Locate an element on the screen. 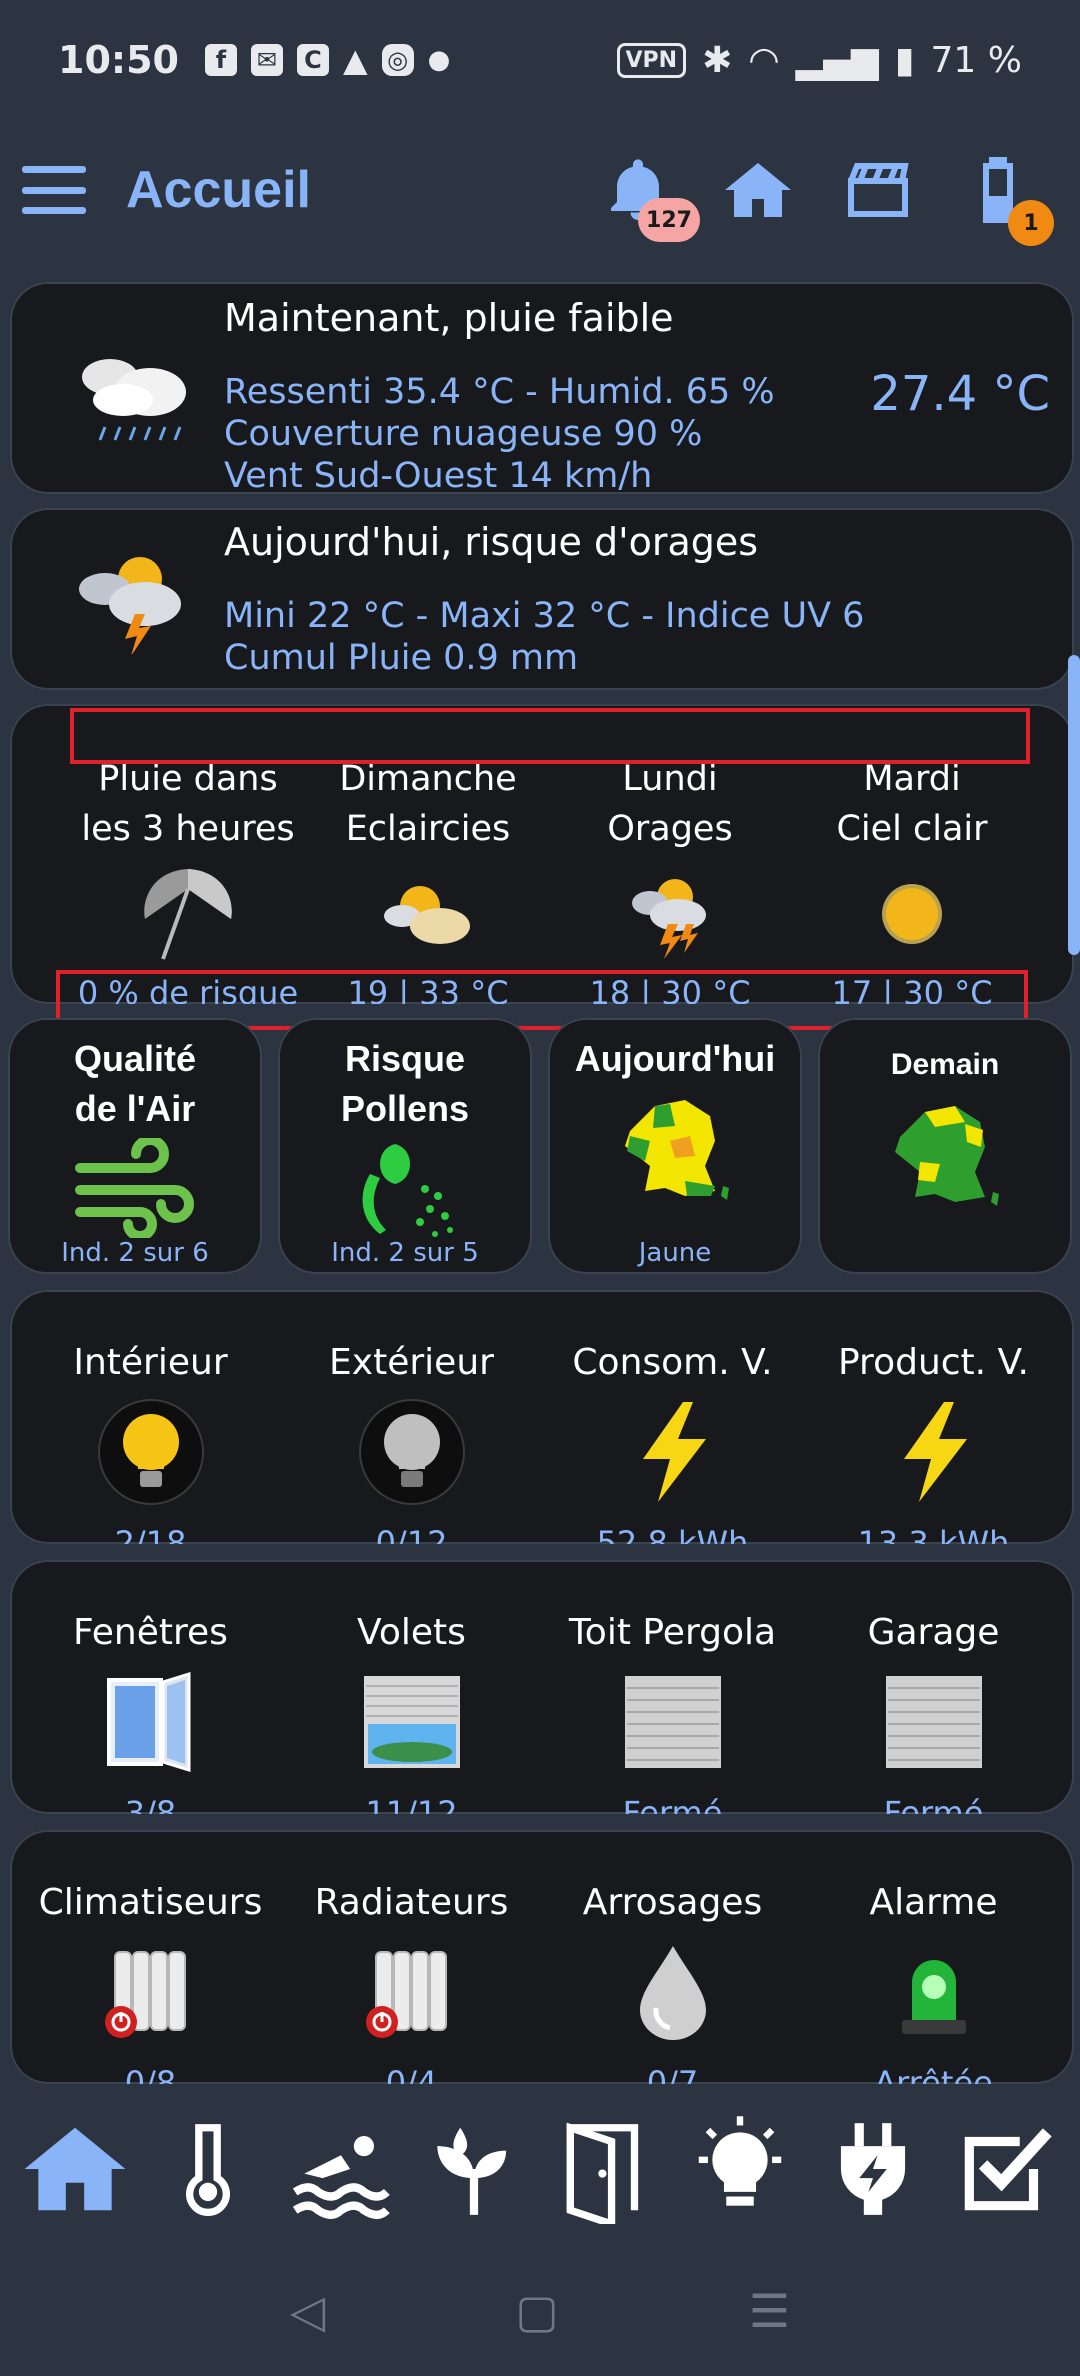 This screenshot has height=2376, width=1080. system-nav: ◁ ▢ ☰ is located at coordinates (540, 2311).